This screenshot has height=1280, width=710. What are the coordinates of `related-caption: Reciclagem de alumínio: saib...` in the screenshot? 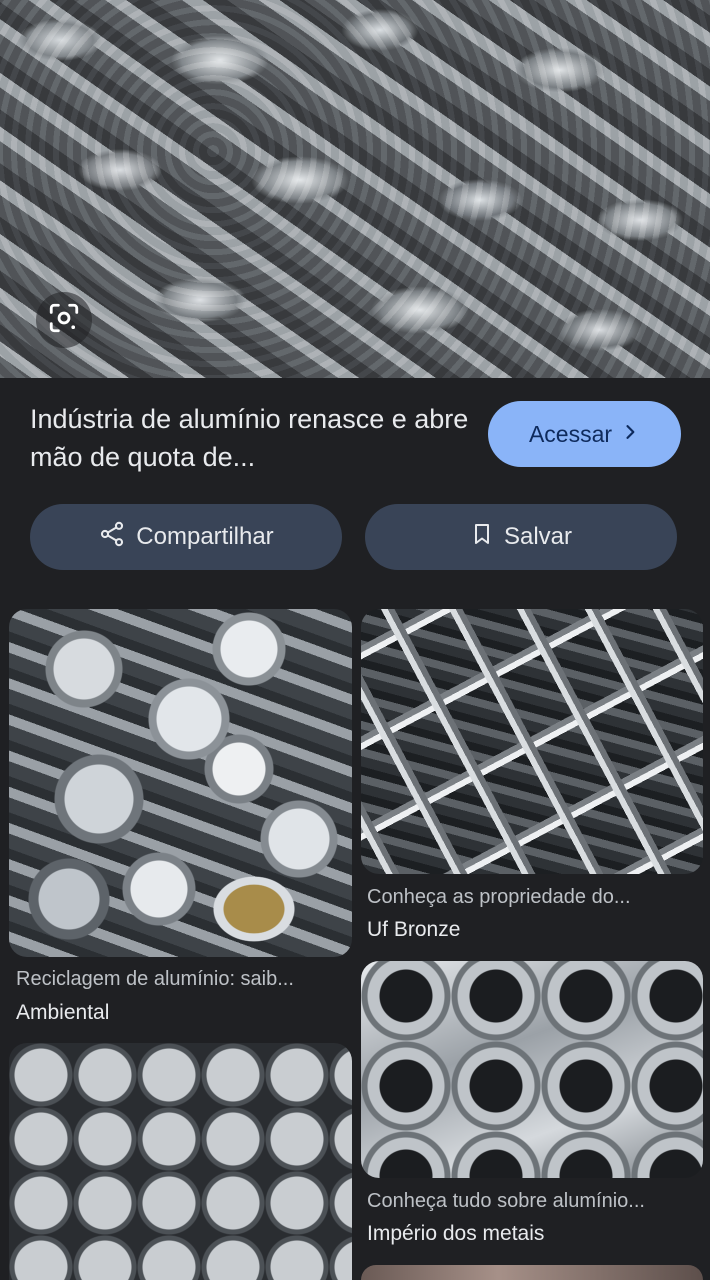 It's located at (181, 979).